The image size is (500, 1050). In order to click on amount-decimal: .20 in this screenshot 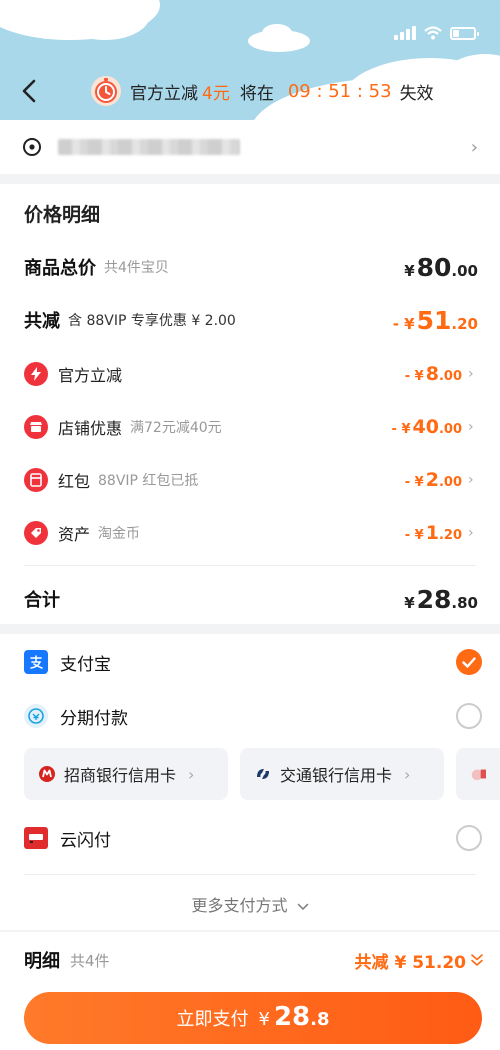, I will do `click(450, 535)`.